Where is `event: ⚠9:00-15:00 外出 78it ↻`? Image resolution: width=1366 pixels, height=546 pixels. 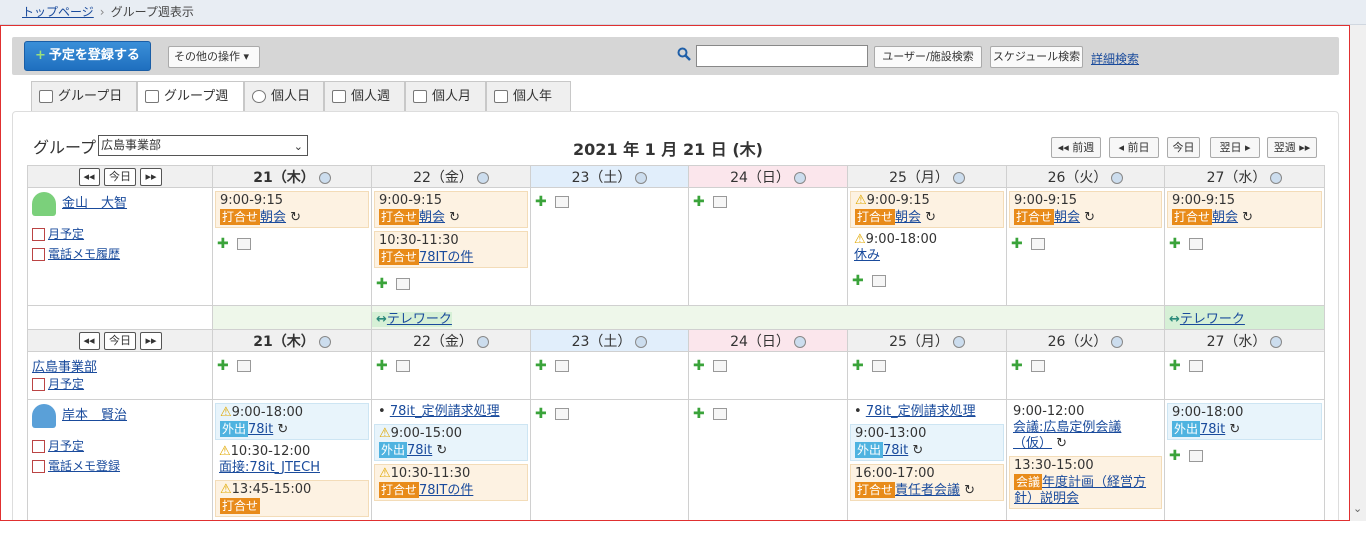 event: ⚠9:00-15:00 外出 78it ↻ is located at coordinates (451, 442).